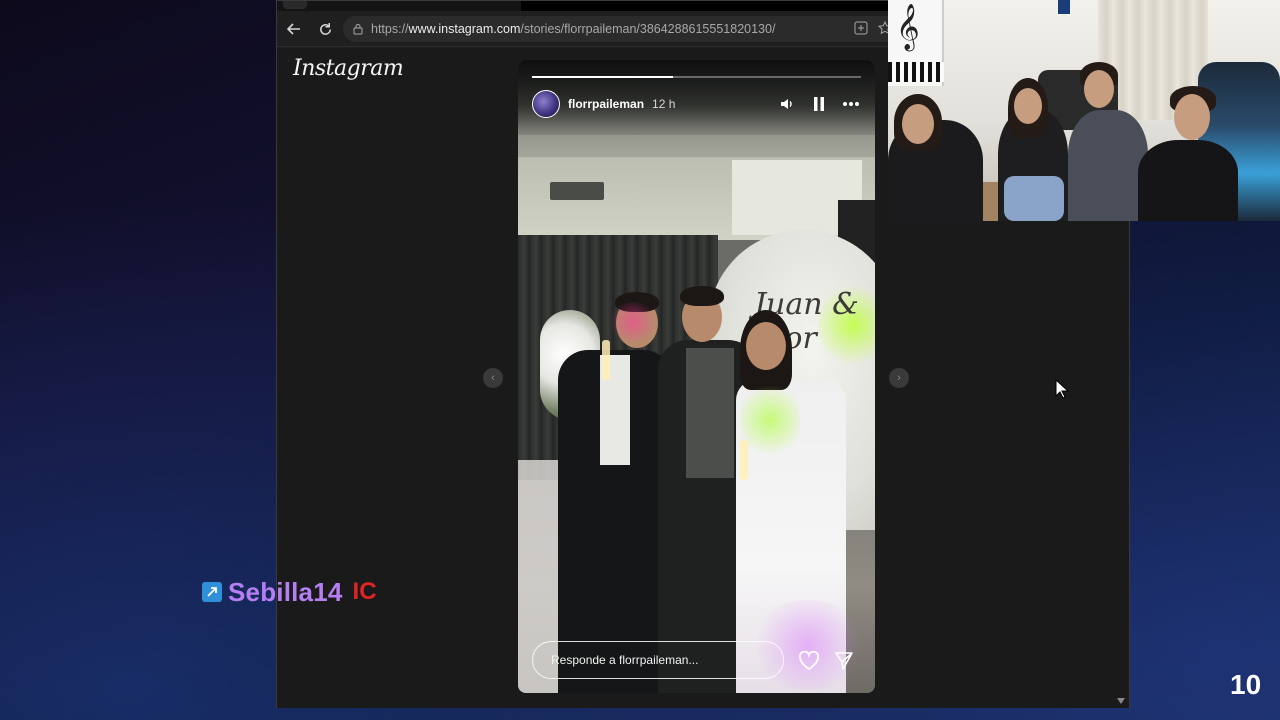 The image size is (1280, 720). What do you see at coordinates (696, 104) in the screenshot?
I see `story-header: florrpaileman 12 h` at bounding box center [696, 104].